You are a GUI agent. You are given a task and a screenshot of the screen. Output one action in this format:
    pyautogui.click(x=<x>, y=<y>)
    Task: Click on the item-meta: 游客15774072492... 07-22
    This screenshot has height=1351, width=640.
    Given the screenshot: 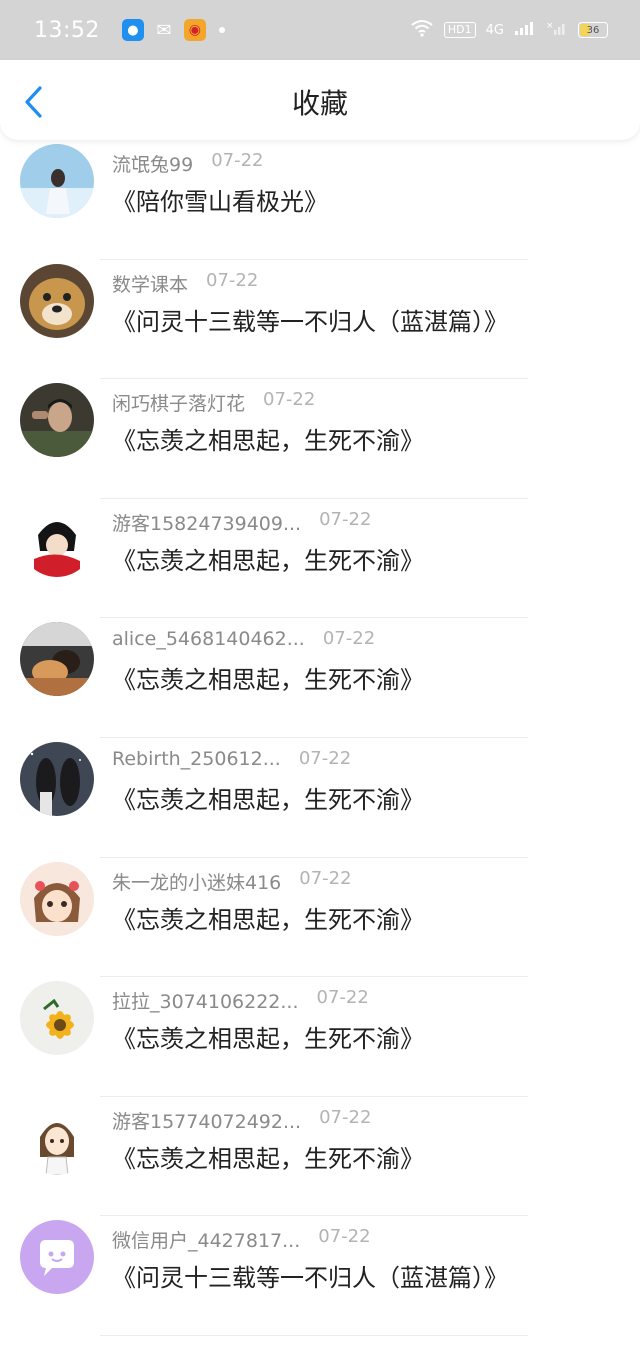 What is the action you would take?
    pyautogui.click(x=241, y=1120)
    